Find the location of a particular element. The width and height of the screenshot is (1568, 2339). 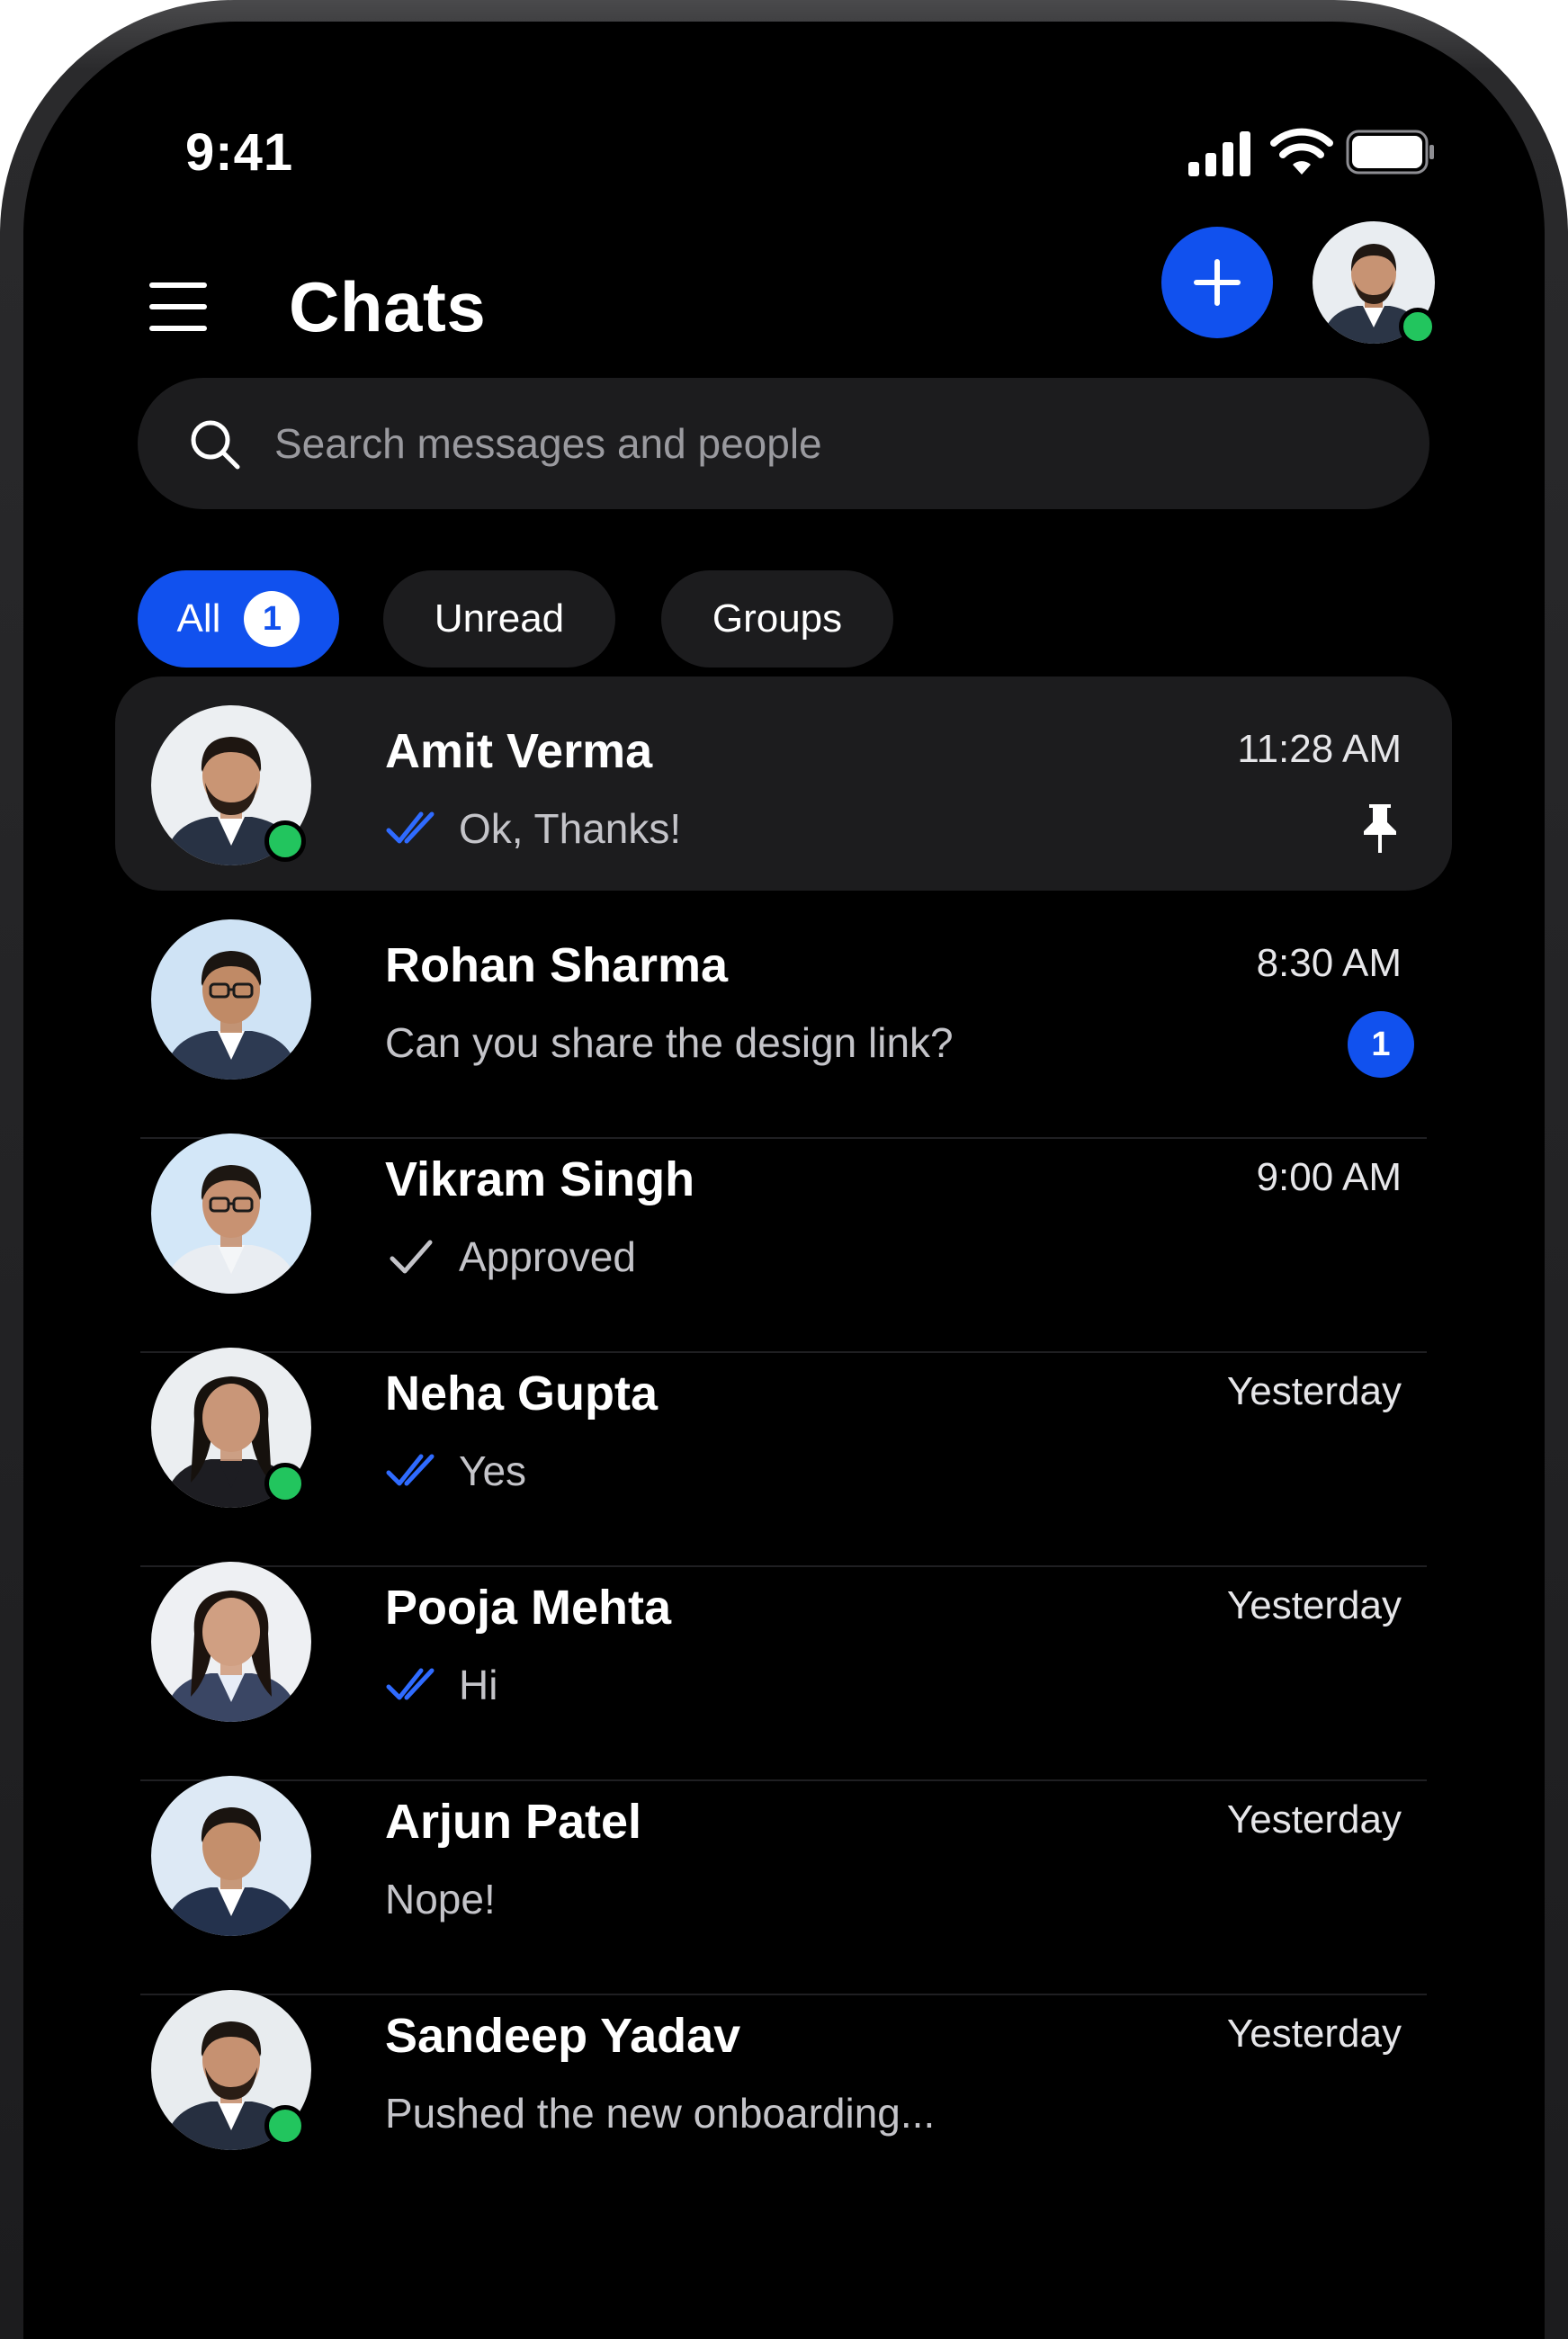

message-preview: Yes is located at coordinates (455, 1471).